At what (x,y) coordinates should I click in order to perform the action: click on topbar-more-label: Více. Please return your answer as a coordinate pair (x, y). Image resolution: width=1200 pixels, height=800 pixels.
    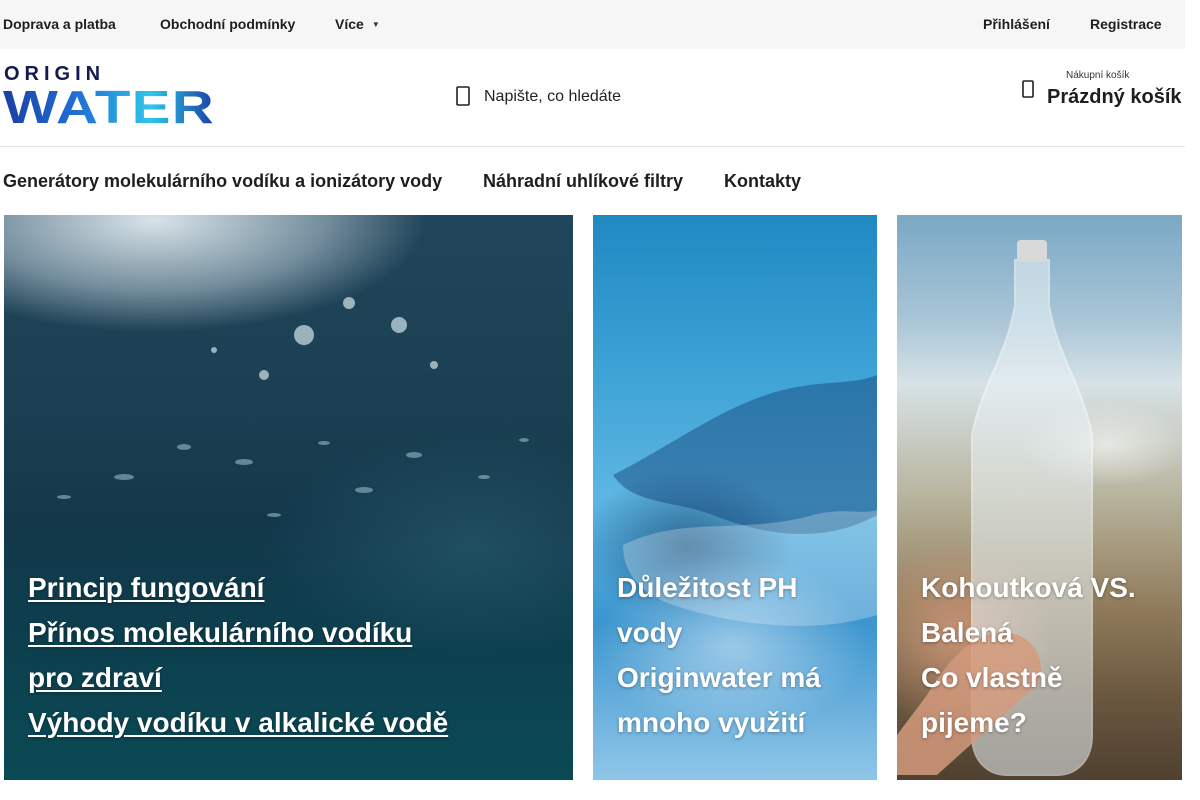
    Looking at the image, I should click on (349, 24).